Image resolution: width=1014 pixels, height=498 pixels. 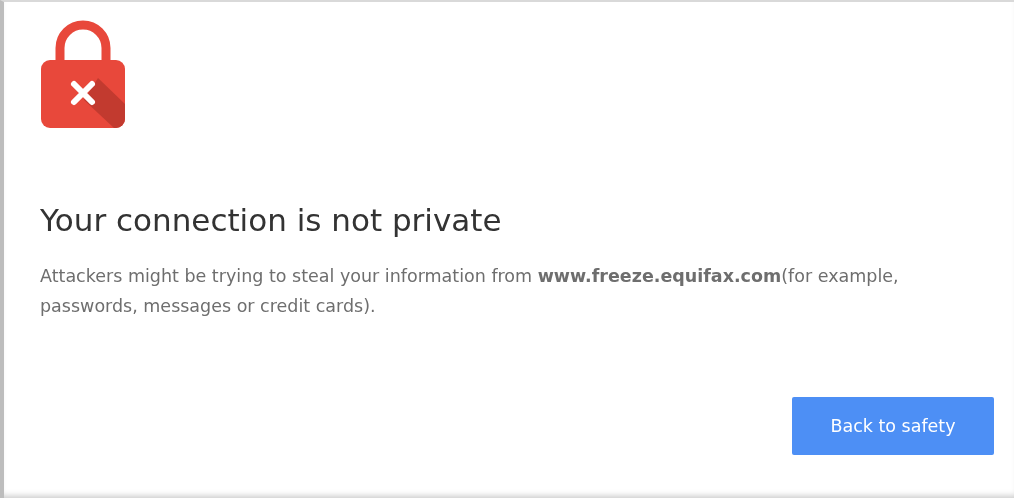 What do you see at coordinates (470, 292) in the screenshot?
I see `warning-message: Attackers might be trying to steal your information from www.freeze.equifax.com(for example, passwords, messages or credit cards).` at bounding box center [470, 292].